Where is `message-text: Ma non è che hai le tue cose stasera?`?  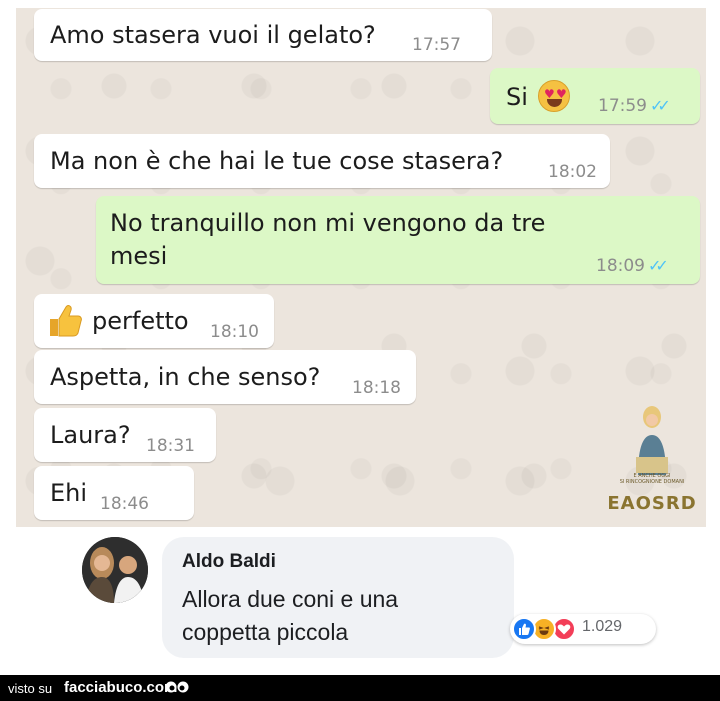 message-text: Ma non è che hai le tue cose stasera? is located at coordinates (277, 161).